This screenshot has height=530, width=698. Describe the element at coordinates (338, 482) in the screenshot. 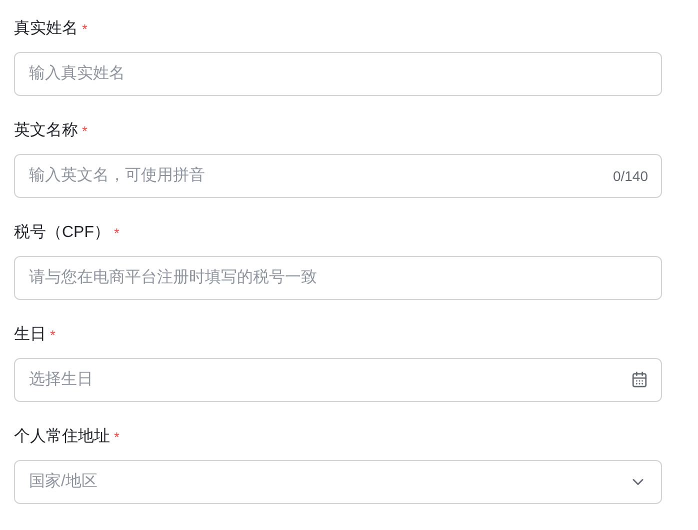

I see `country-select: 国家/地区` at that location.